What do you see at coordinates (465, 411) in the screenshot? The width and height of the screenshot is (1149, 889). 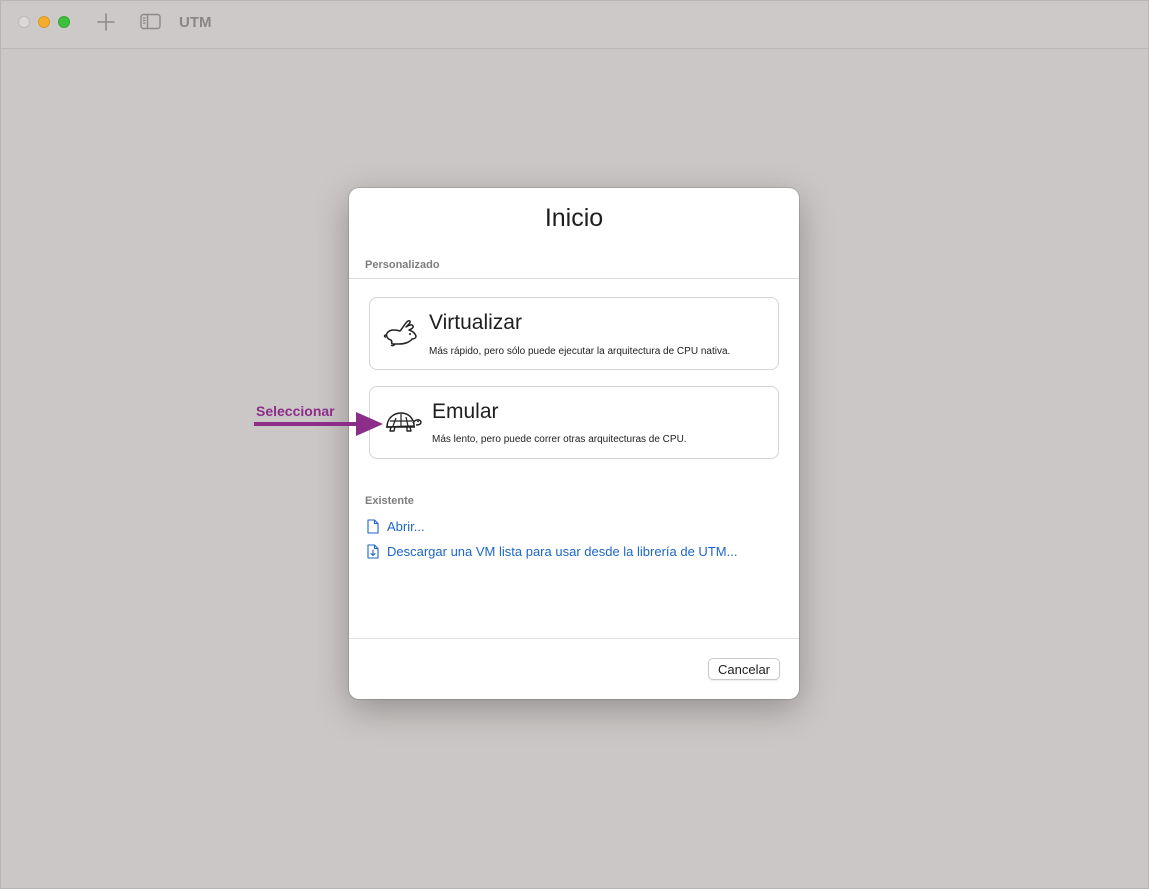 I see `emulate-title: Emular` at bounding box center [465, 411].